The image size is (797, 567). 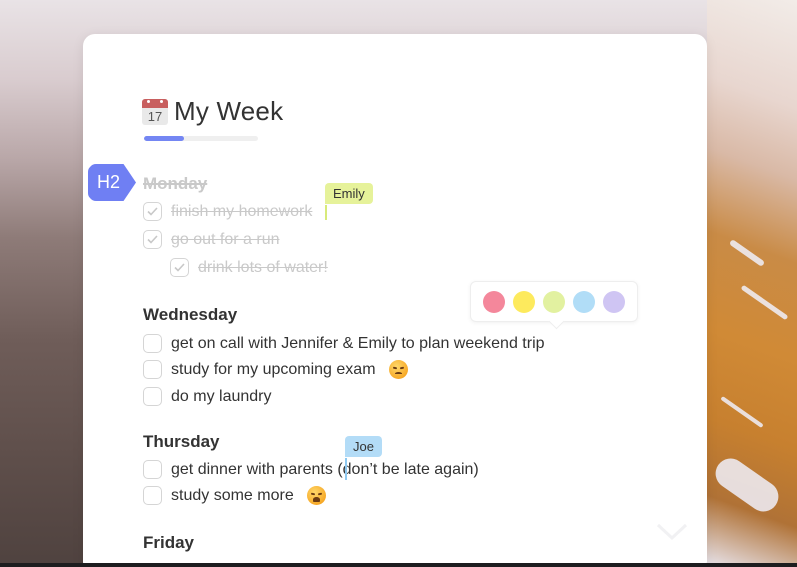 What do you see at coordinates (155, 111) in the screenshot?
I see `calendar-icon: 17` at bounding box center [155, 111].